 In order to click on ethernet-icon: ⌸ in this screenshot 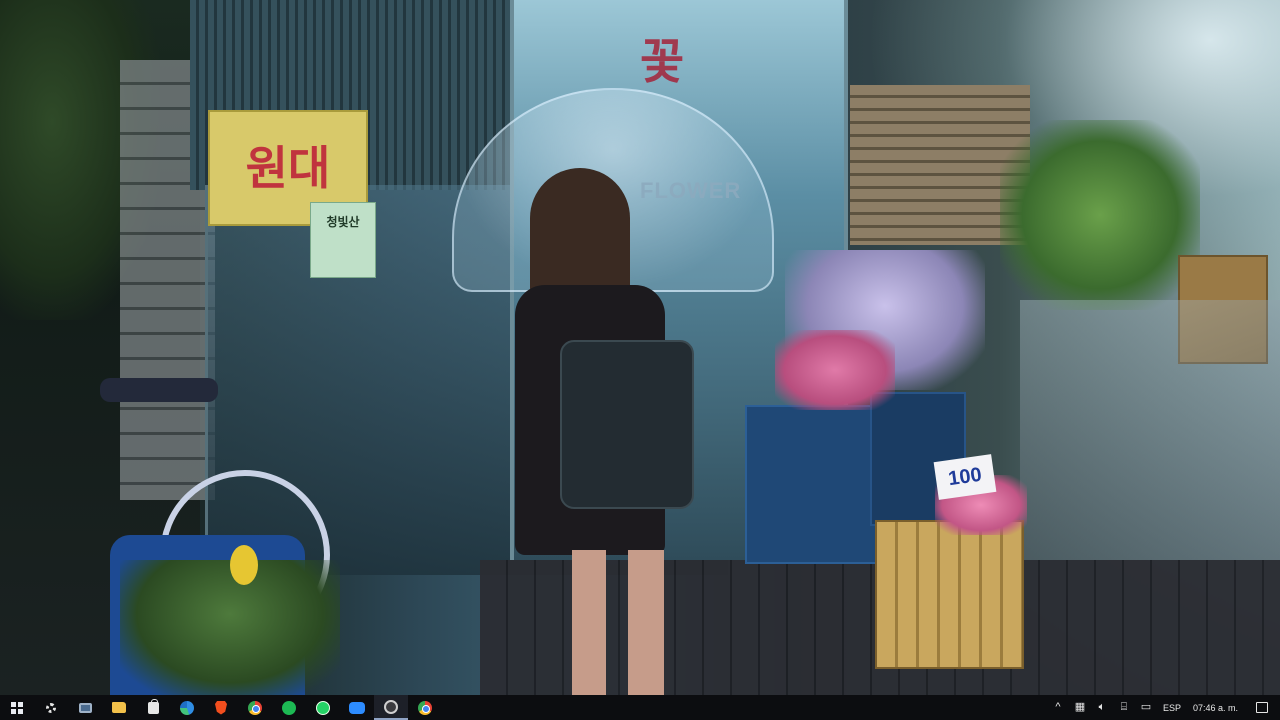, I will do `click(1124, 707)`.